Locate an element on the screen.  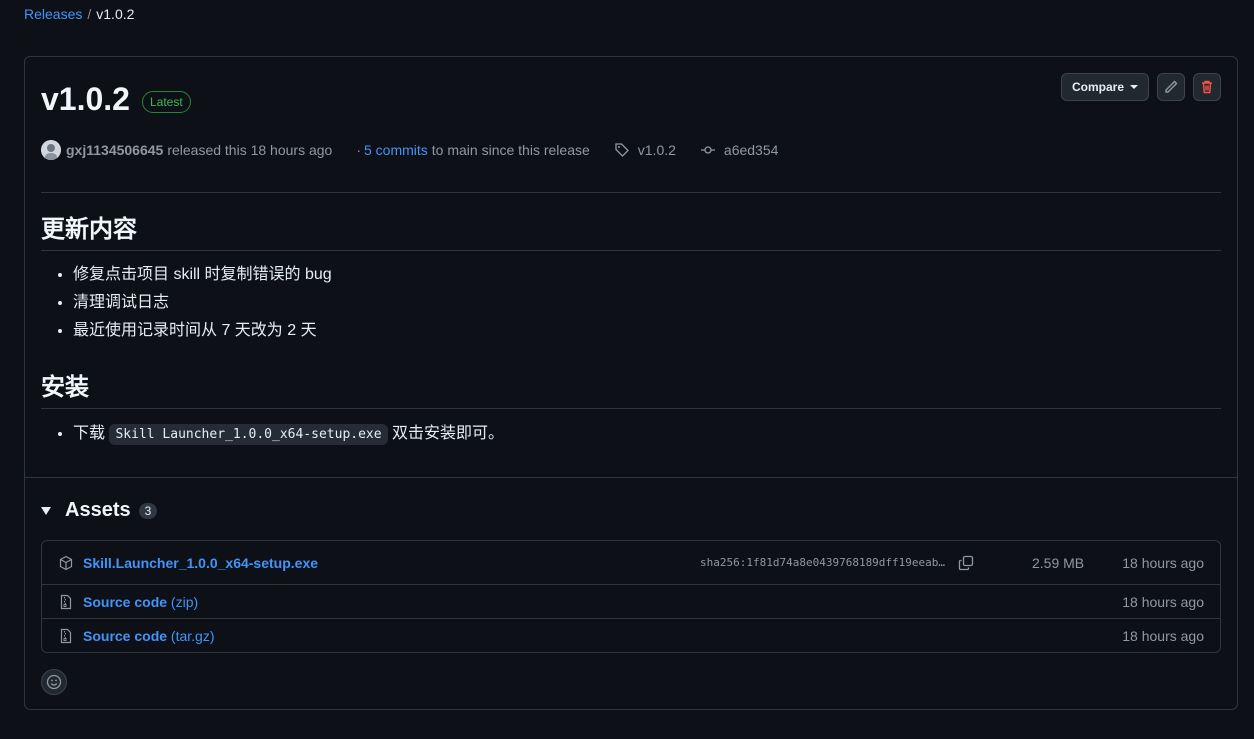
pencil-icon is located at coordinates (1171, 86).